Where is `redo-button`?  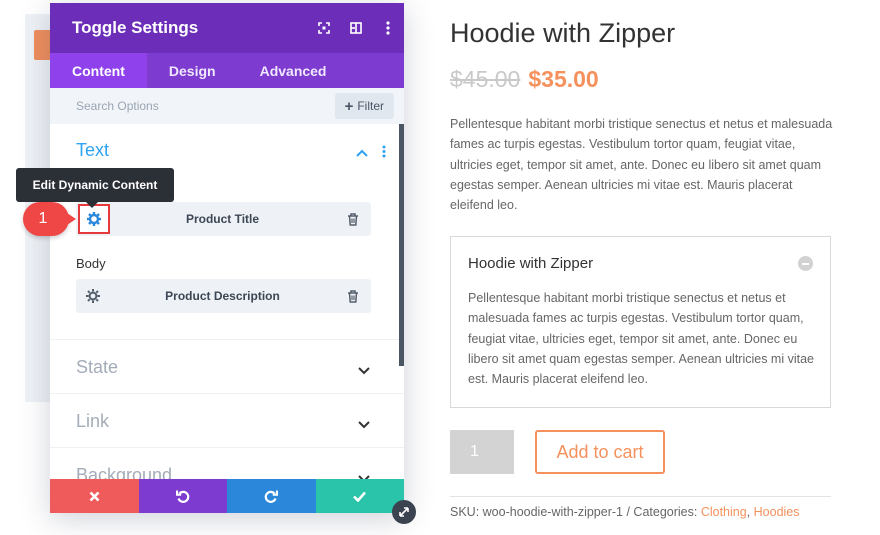 redo-button is located at coordinates (271, 496).